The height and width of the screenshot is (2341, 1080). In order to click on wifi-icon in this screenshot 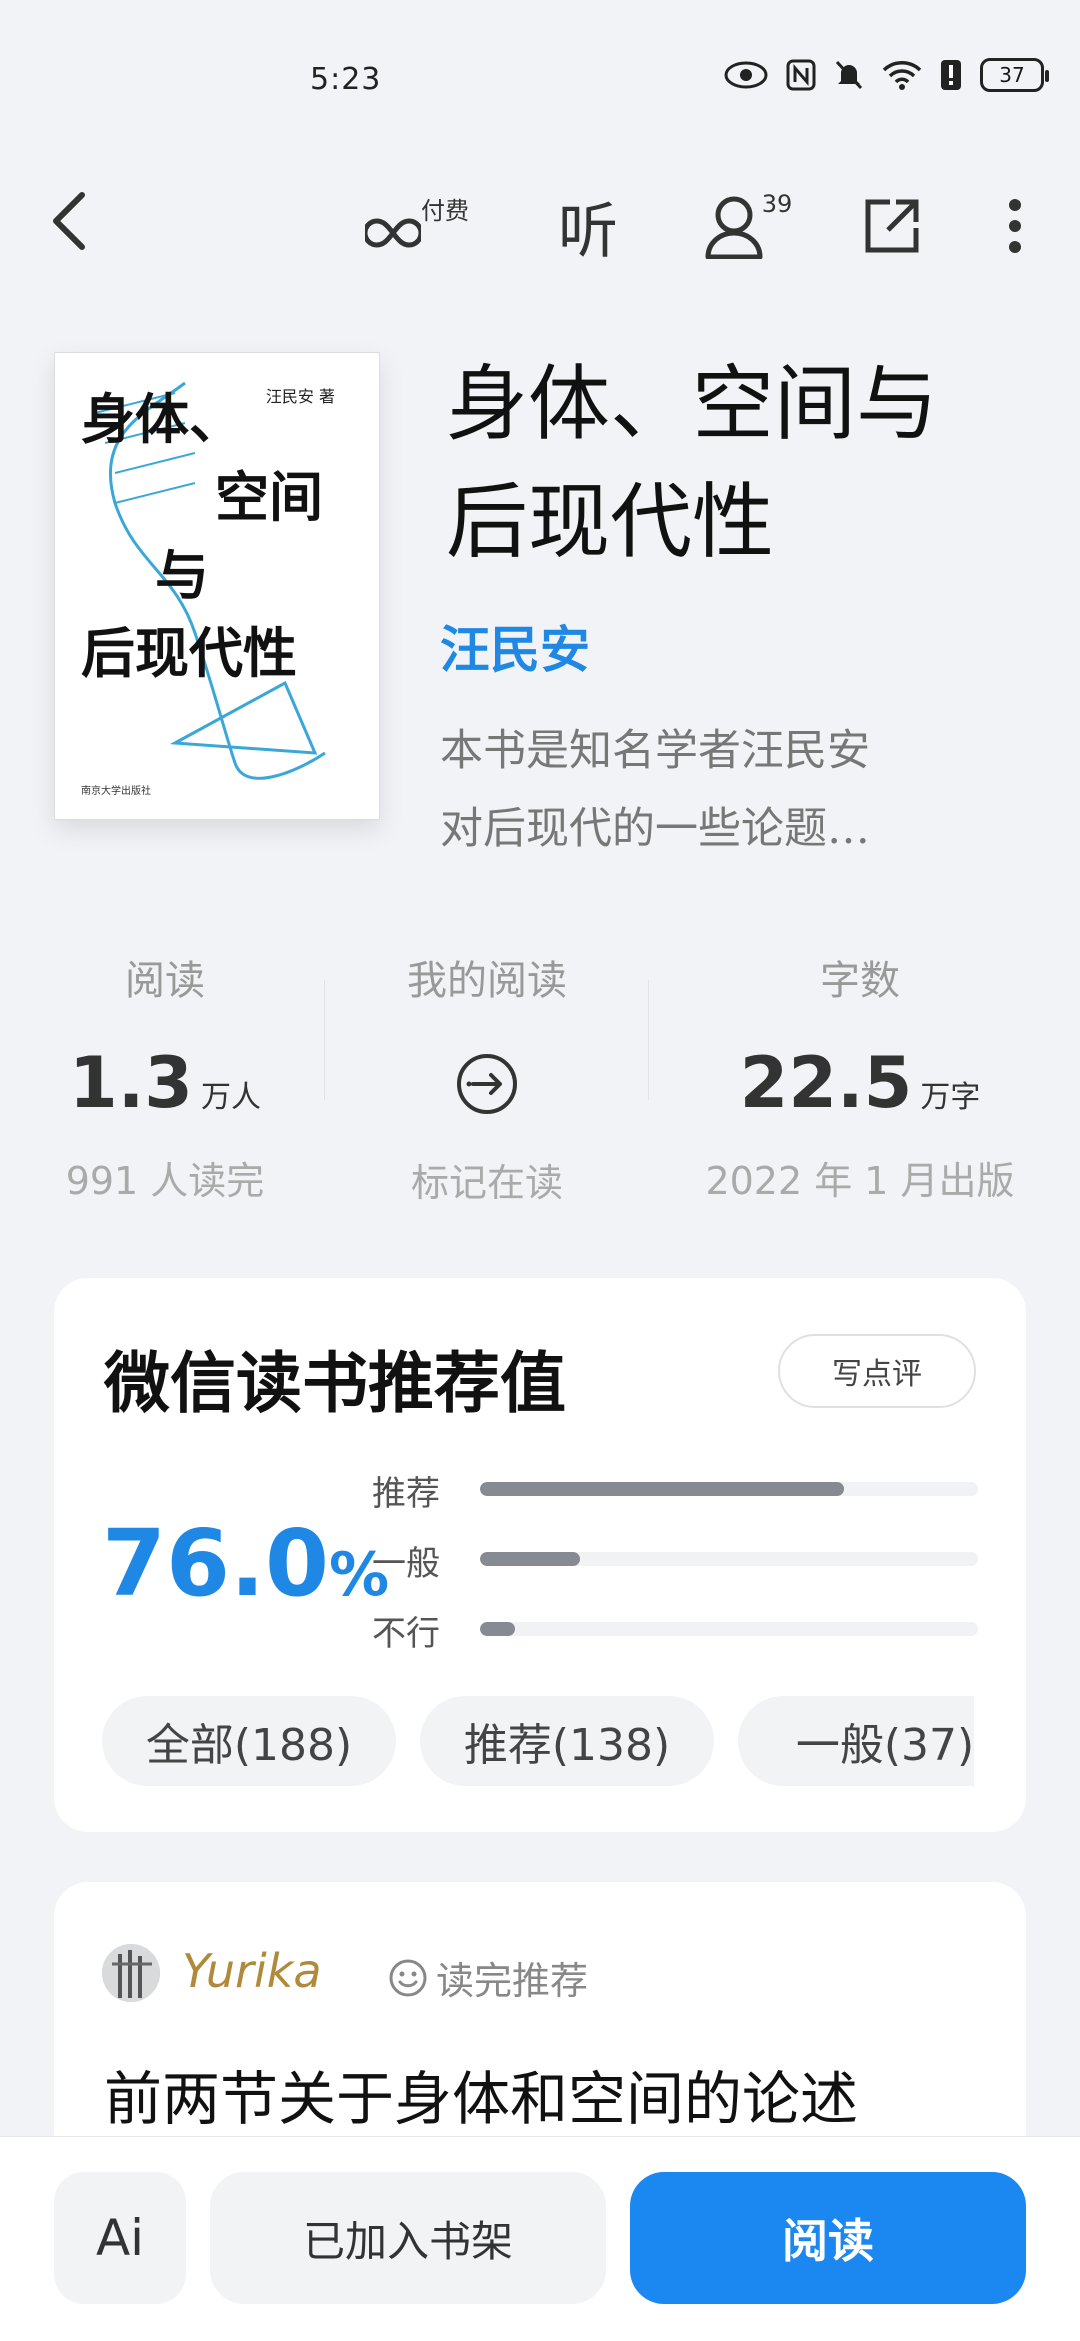, I will do `click(902, 75)`.